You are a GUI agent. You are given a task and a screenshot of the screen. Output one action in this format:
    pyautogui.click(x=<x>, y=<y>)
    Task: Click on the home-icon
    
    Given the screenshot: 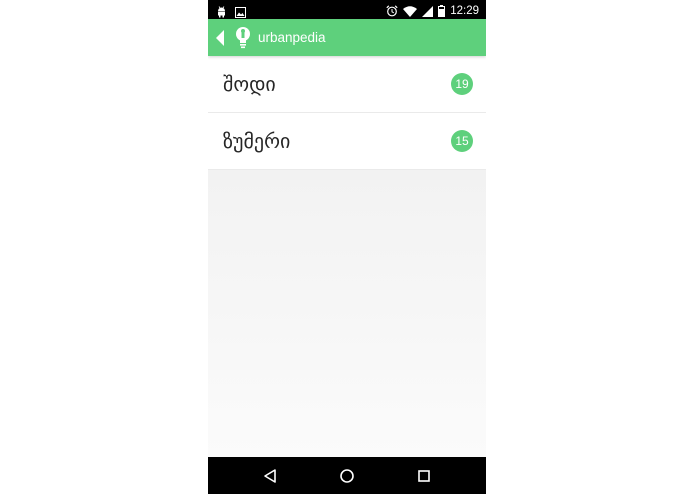 What is the action you would take?
    pyautogui.click(x=347, y=476)
    